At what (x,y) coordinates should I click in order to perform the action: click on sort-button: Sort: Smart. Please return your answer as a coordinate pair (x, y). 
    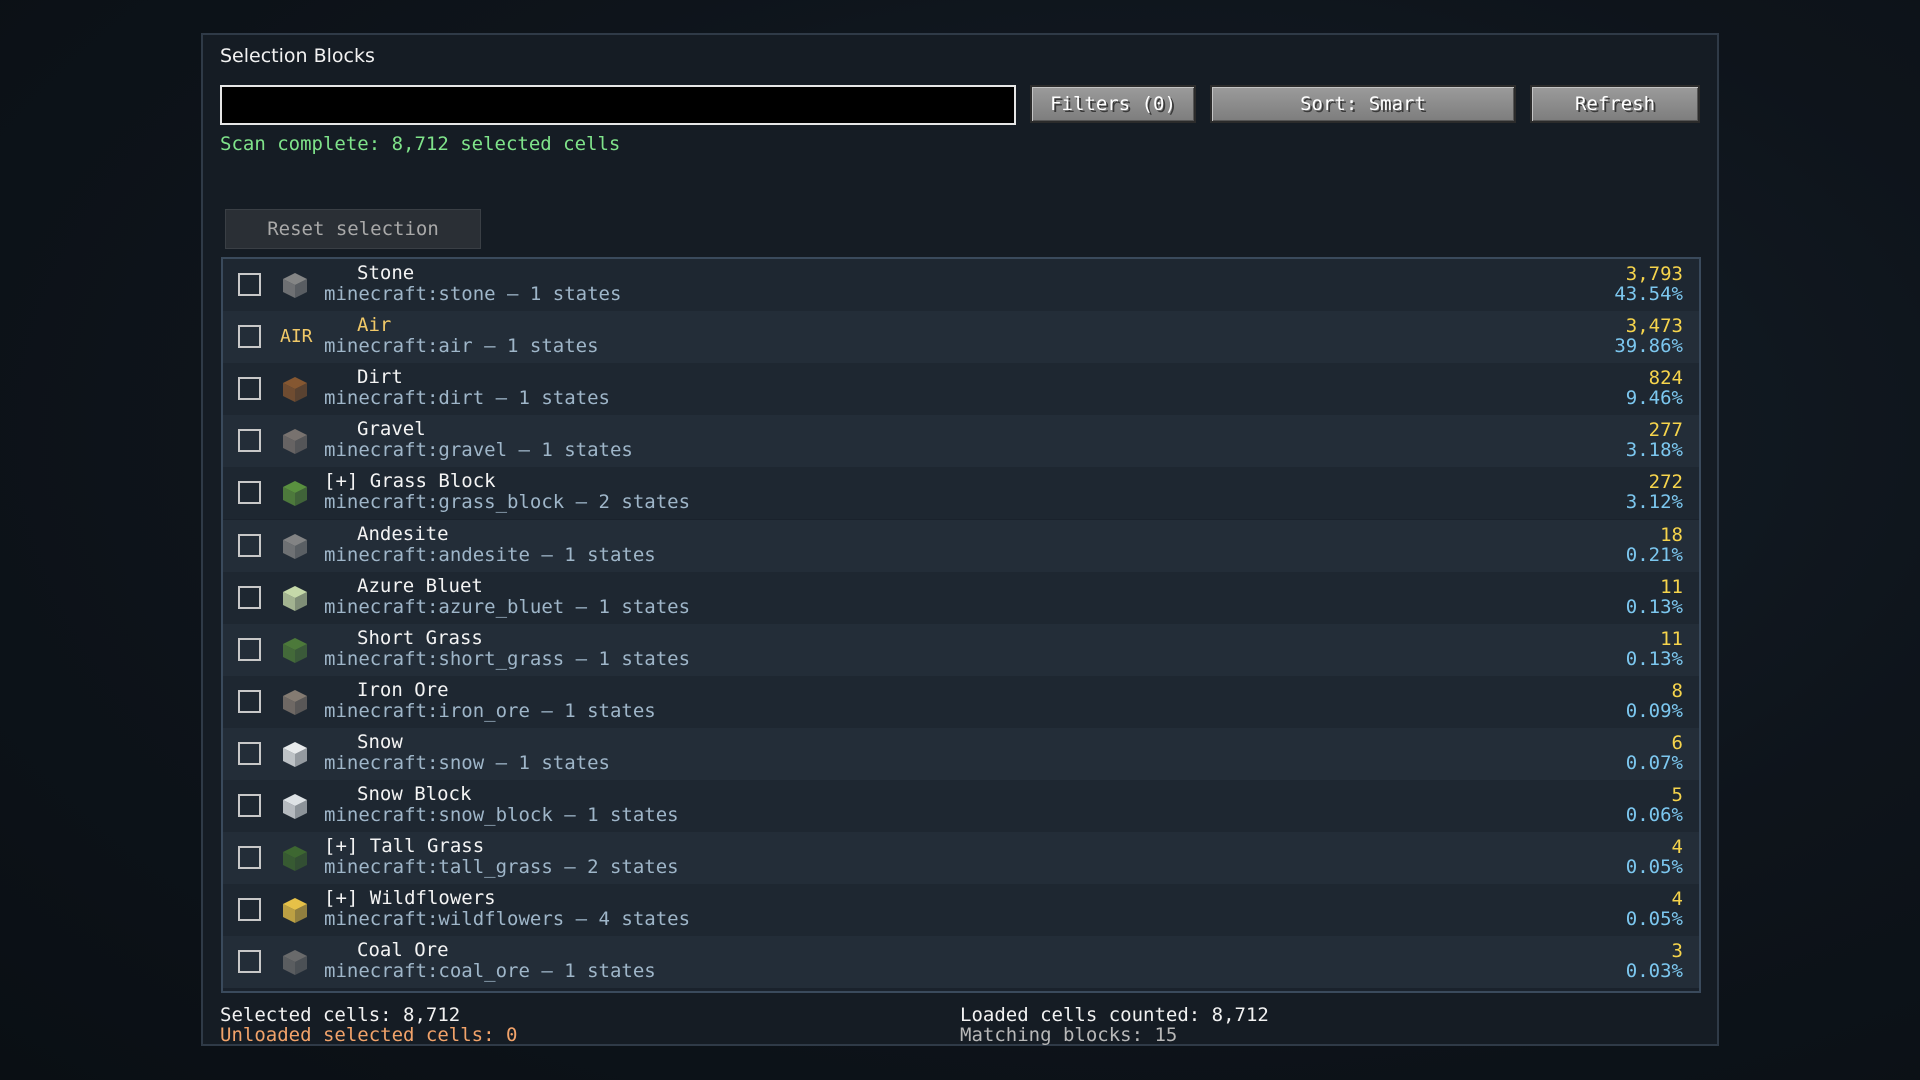
    Looking at the image, I should click on (1363, 104).